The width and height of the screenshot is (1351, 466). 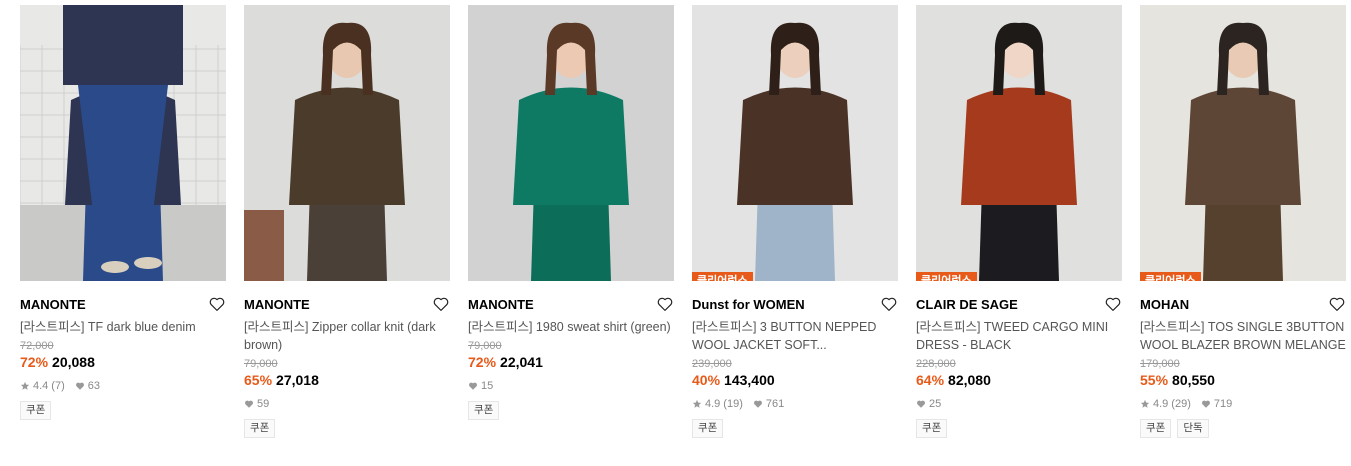 I want to click on brand-name: MOHAN, so click(x=1164, y=304).